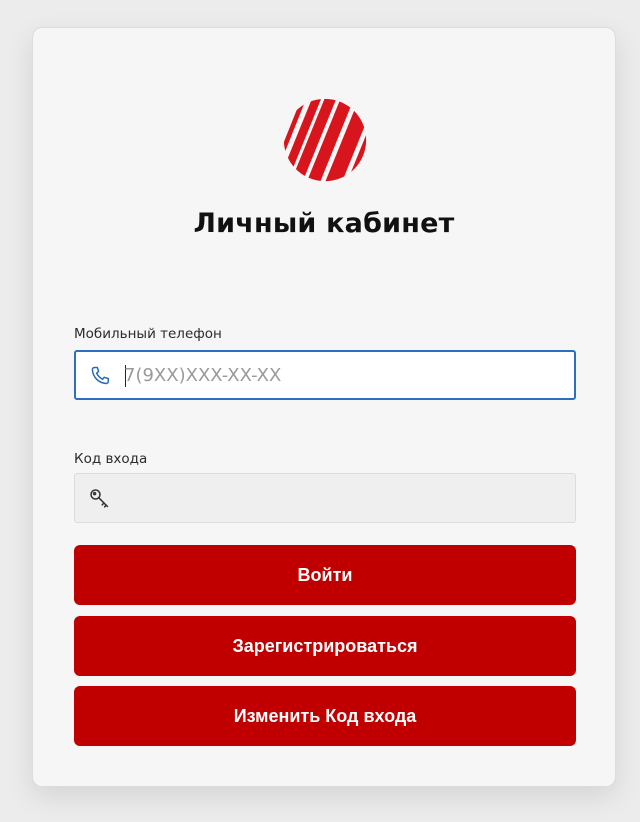 The image size is (640, 822). What do you see at coordinates (325, 716) in the screenshot?
I see `change-code-button: Изменить Код входа` at bounding box center [325, 716].